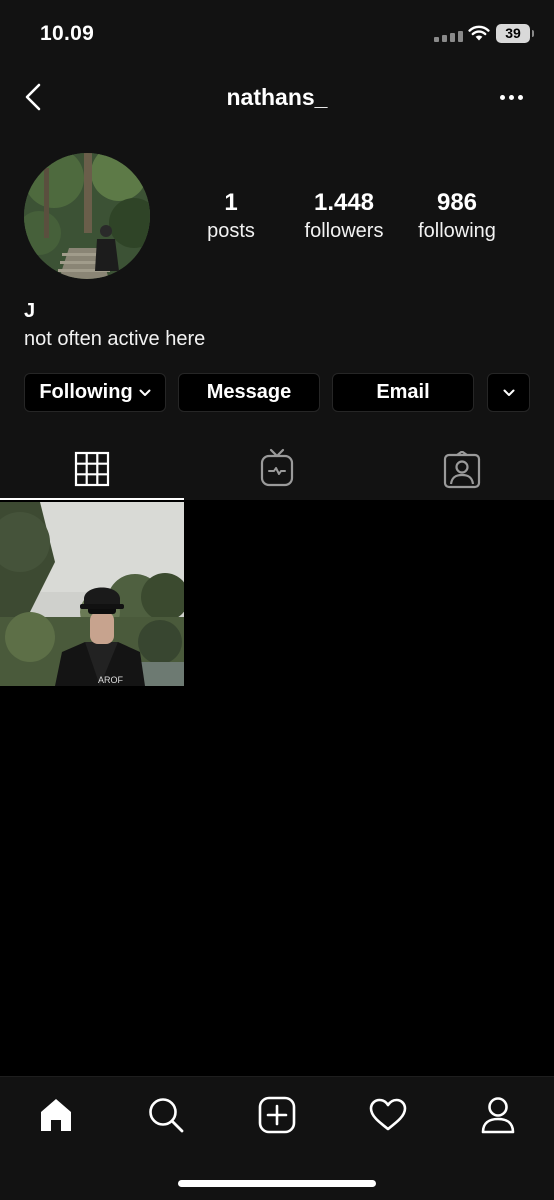 This screenshot has height=1200, width=554. I want to click on bio-name: J, so click(30, 311).